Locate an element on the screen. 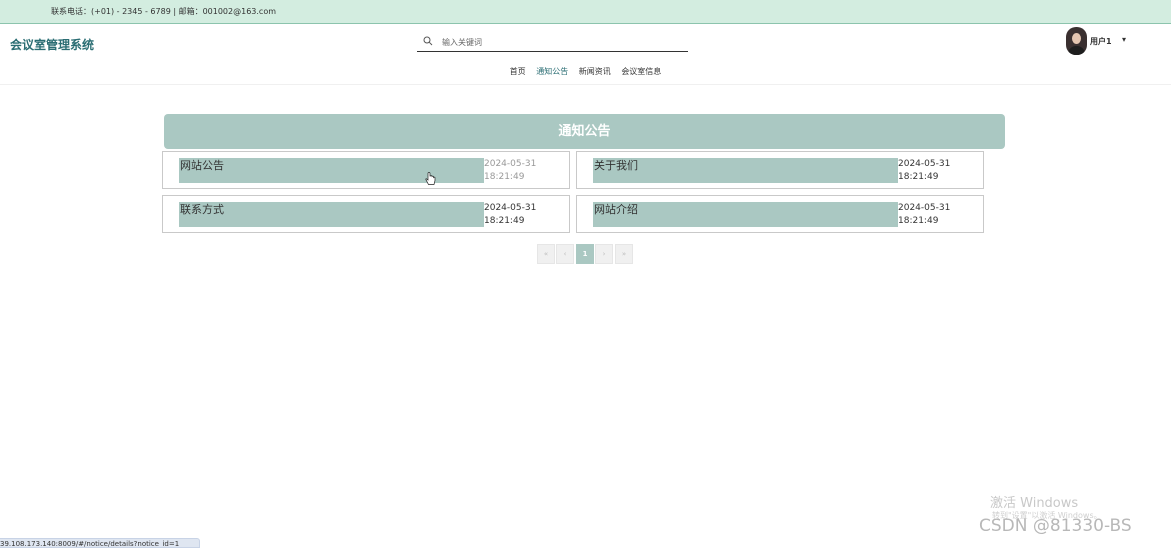  nav-item-home: 首页 is located at coordinates (518, 71).